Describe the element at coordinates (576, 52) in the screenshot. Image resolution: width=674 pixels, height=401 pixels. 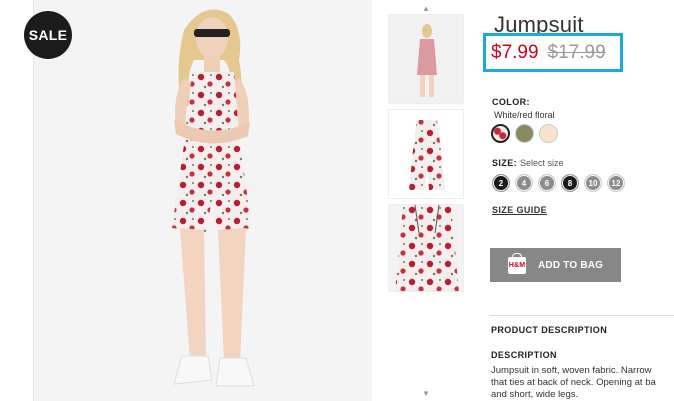
I see `original-price: $17.99` at that location.